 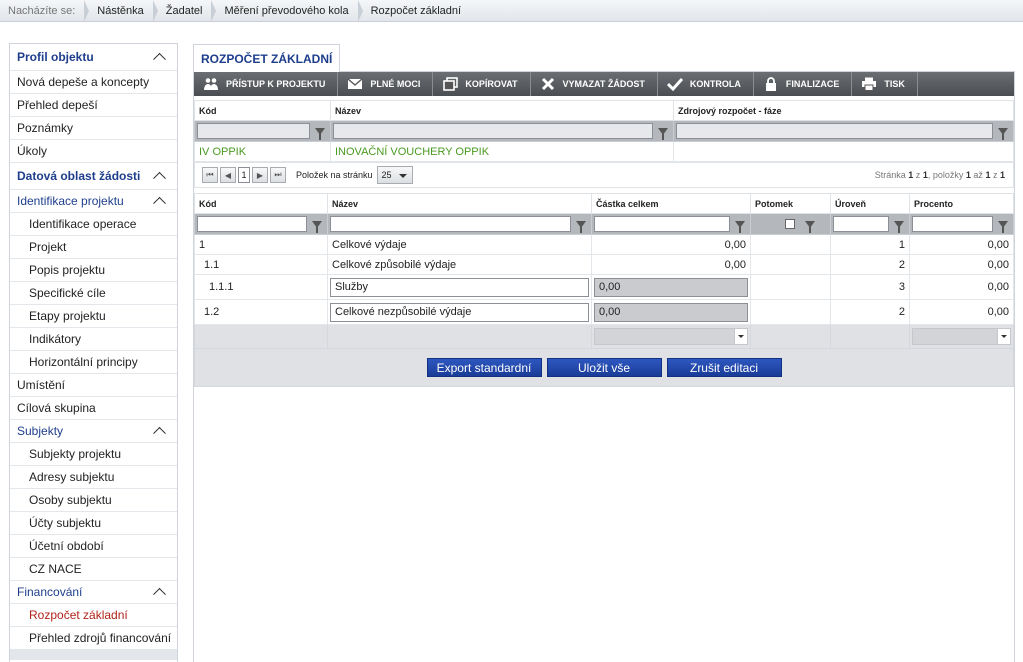 What do you see at coordinates (386, 84) in the screenshot?
I see `toolbar-button: PLNÉ MOCI` at bounding box center [386, 84].